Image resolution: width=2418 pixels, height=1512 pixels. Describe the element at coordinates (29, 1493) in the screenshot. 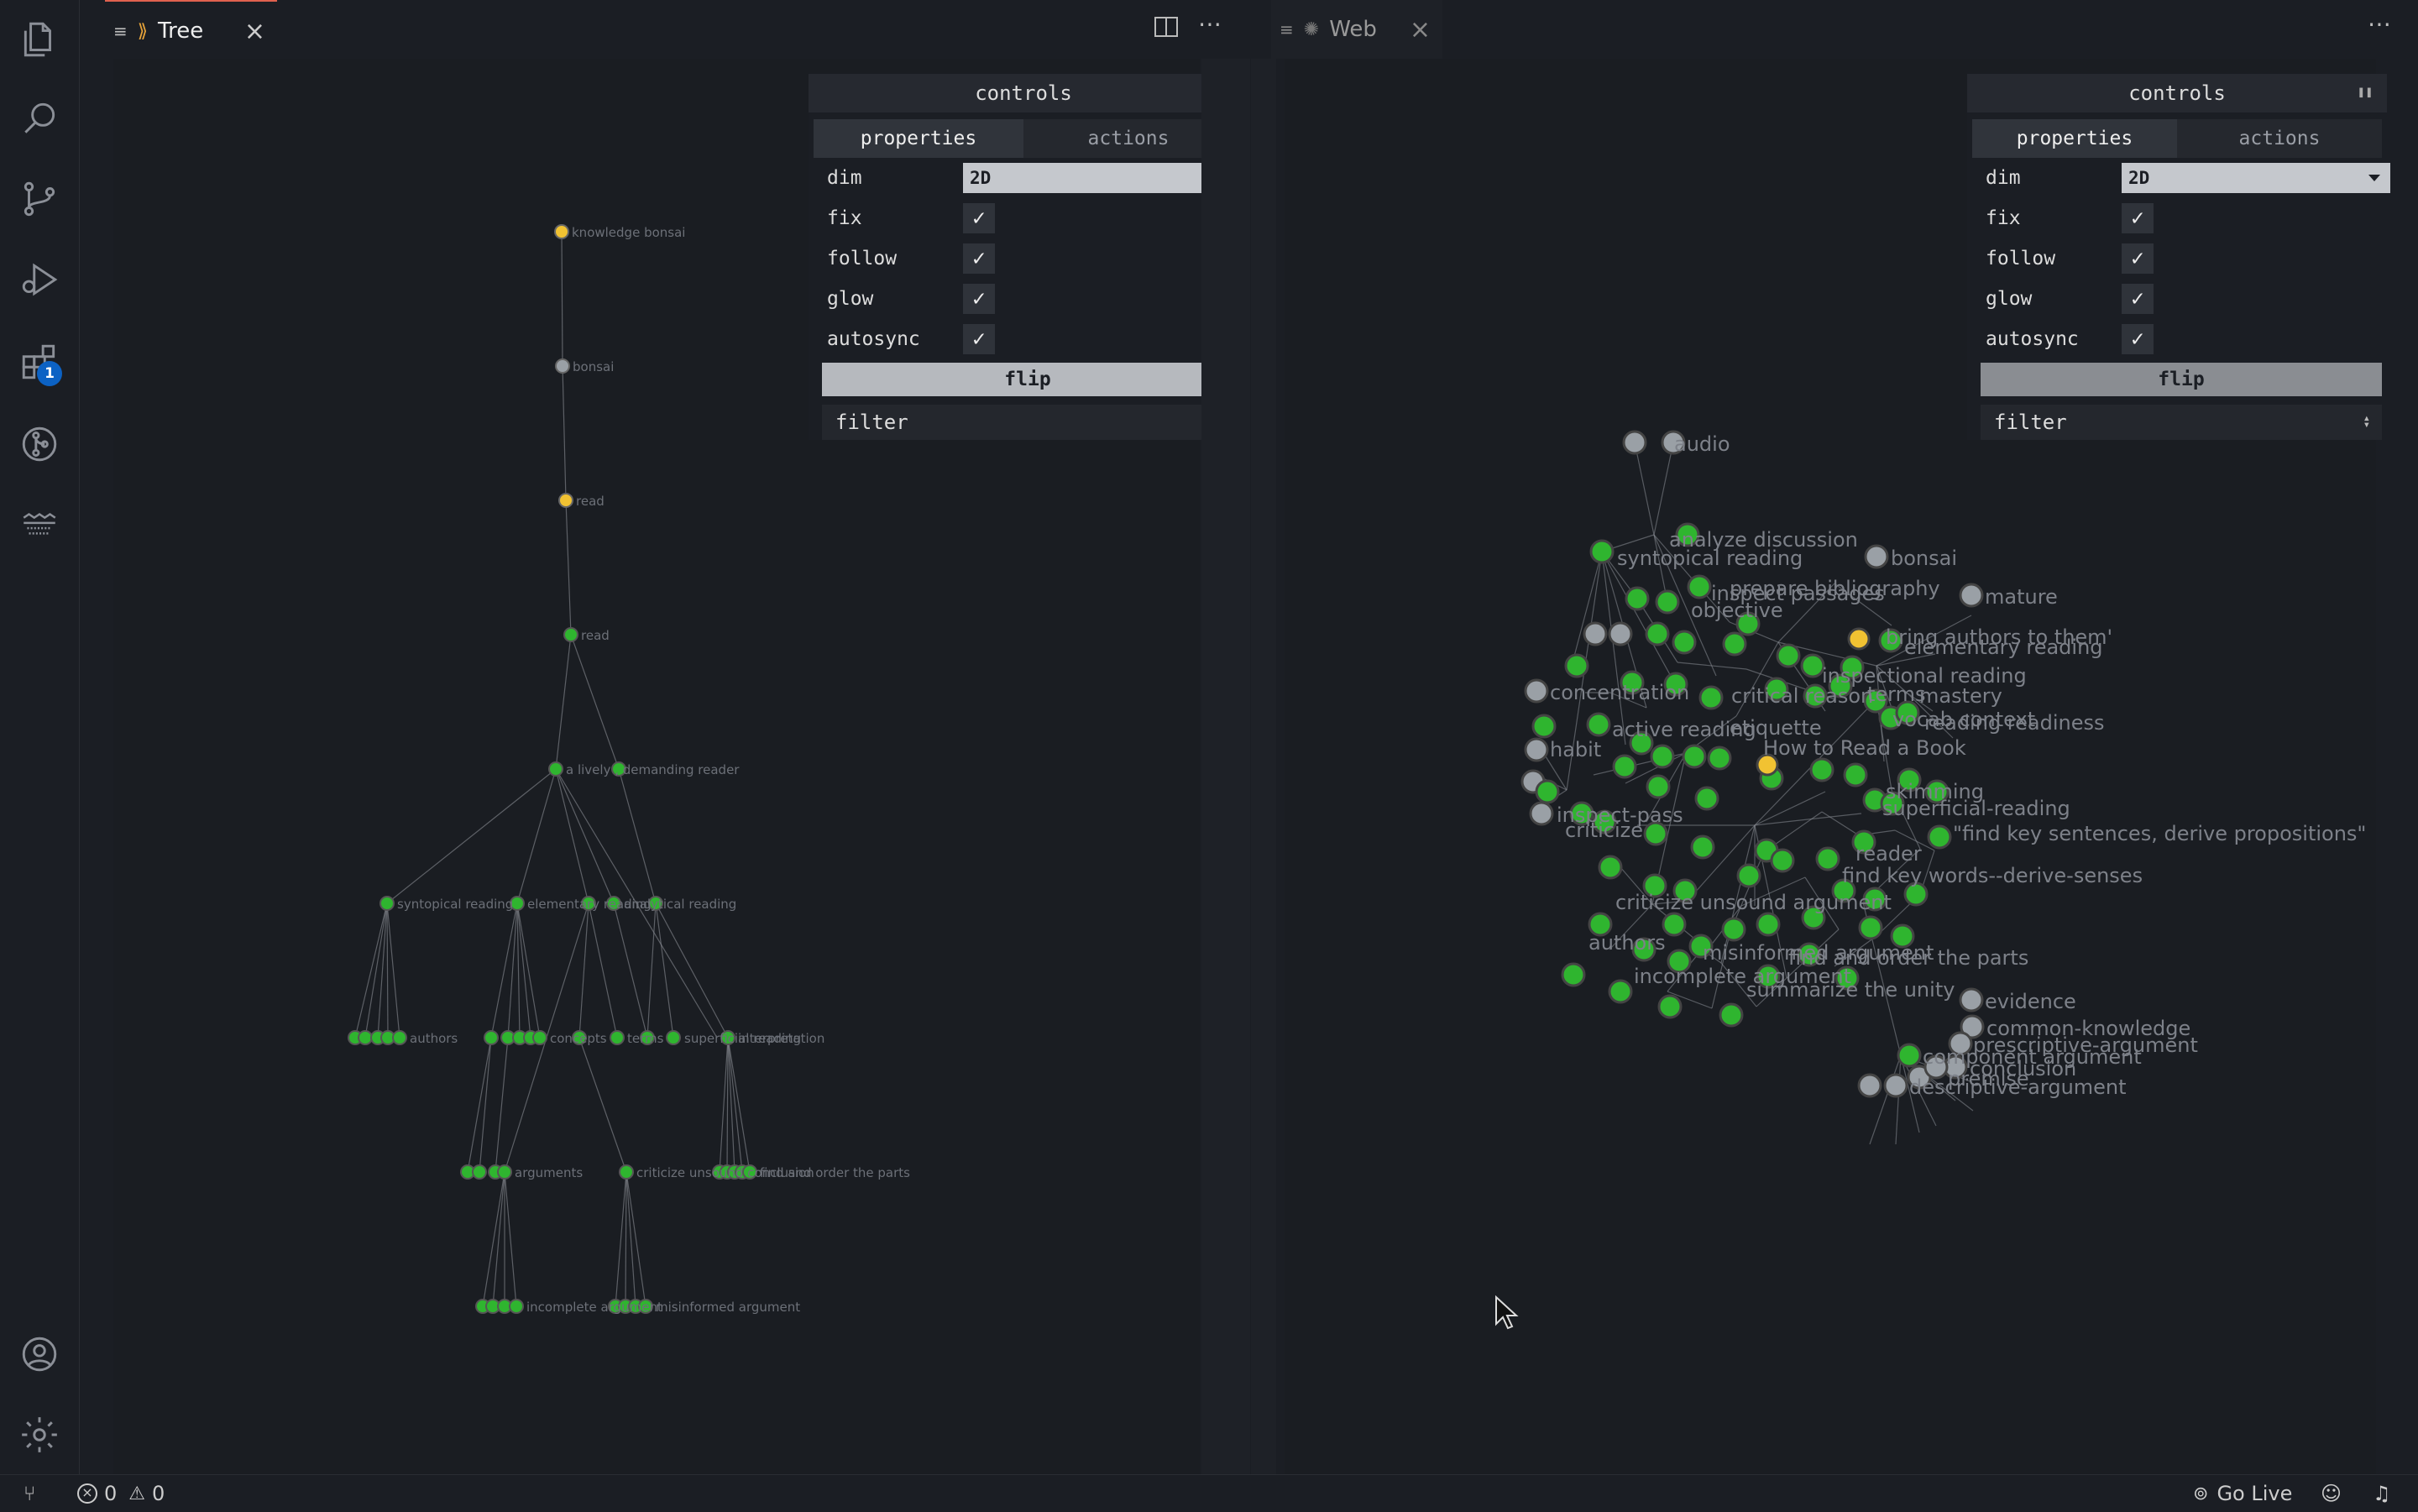

I see `remote-indicator-icon: ⑂` at that location.